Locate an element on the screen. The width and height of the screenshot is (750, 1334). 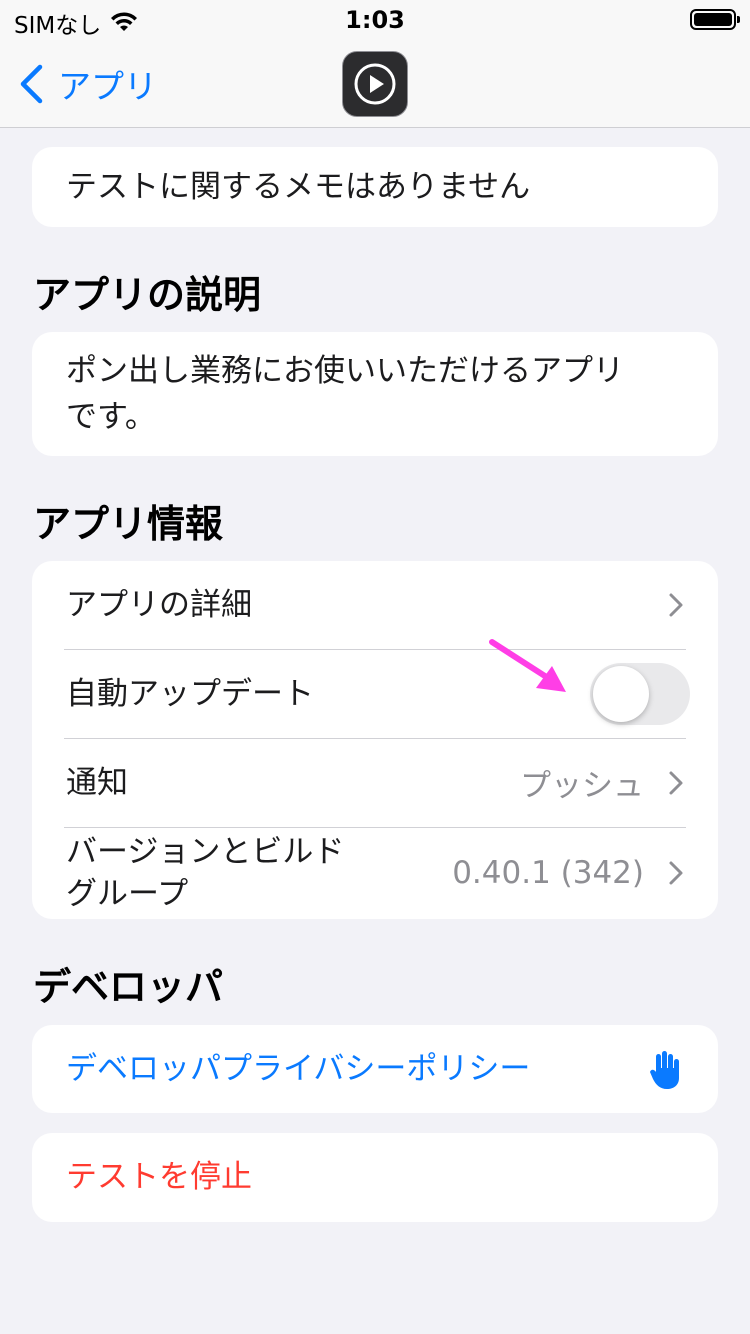
back-button-label: アプリ is located at coordinates (107, 86).